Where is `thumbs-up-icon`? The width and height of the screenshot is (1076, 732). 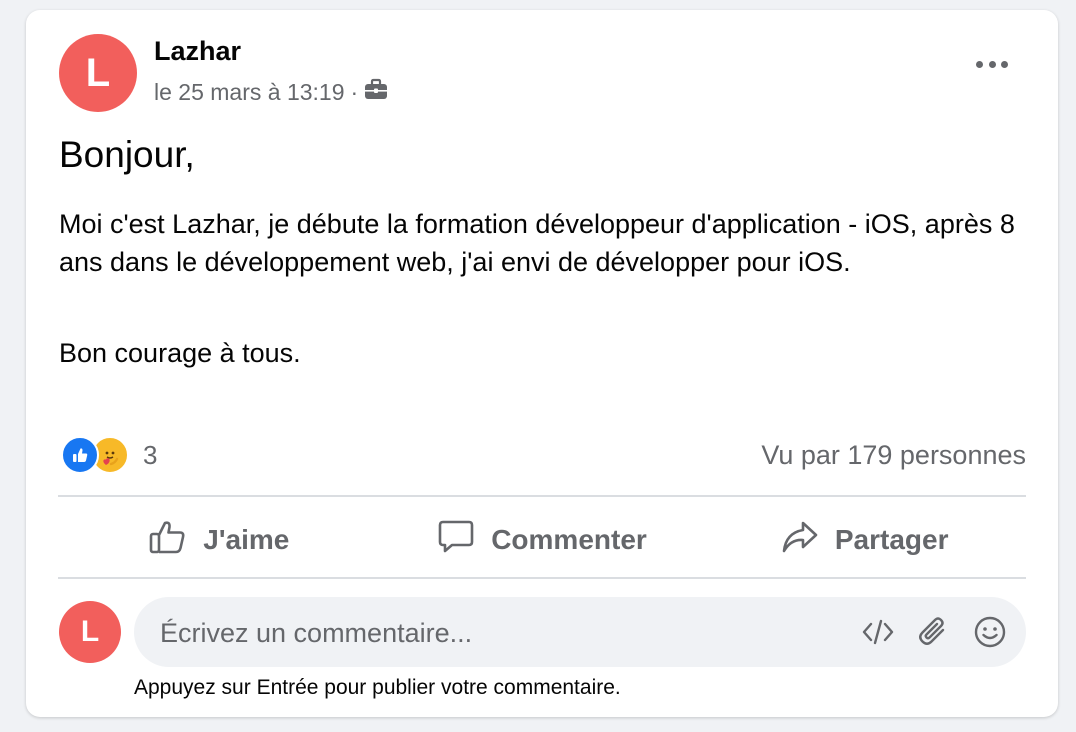
thumbs-up-icon is located at coordinates (168, 540).